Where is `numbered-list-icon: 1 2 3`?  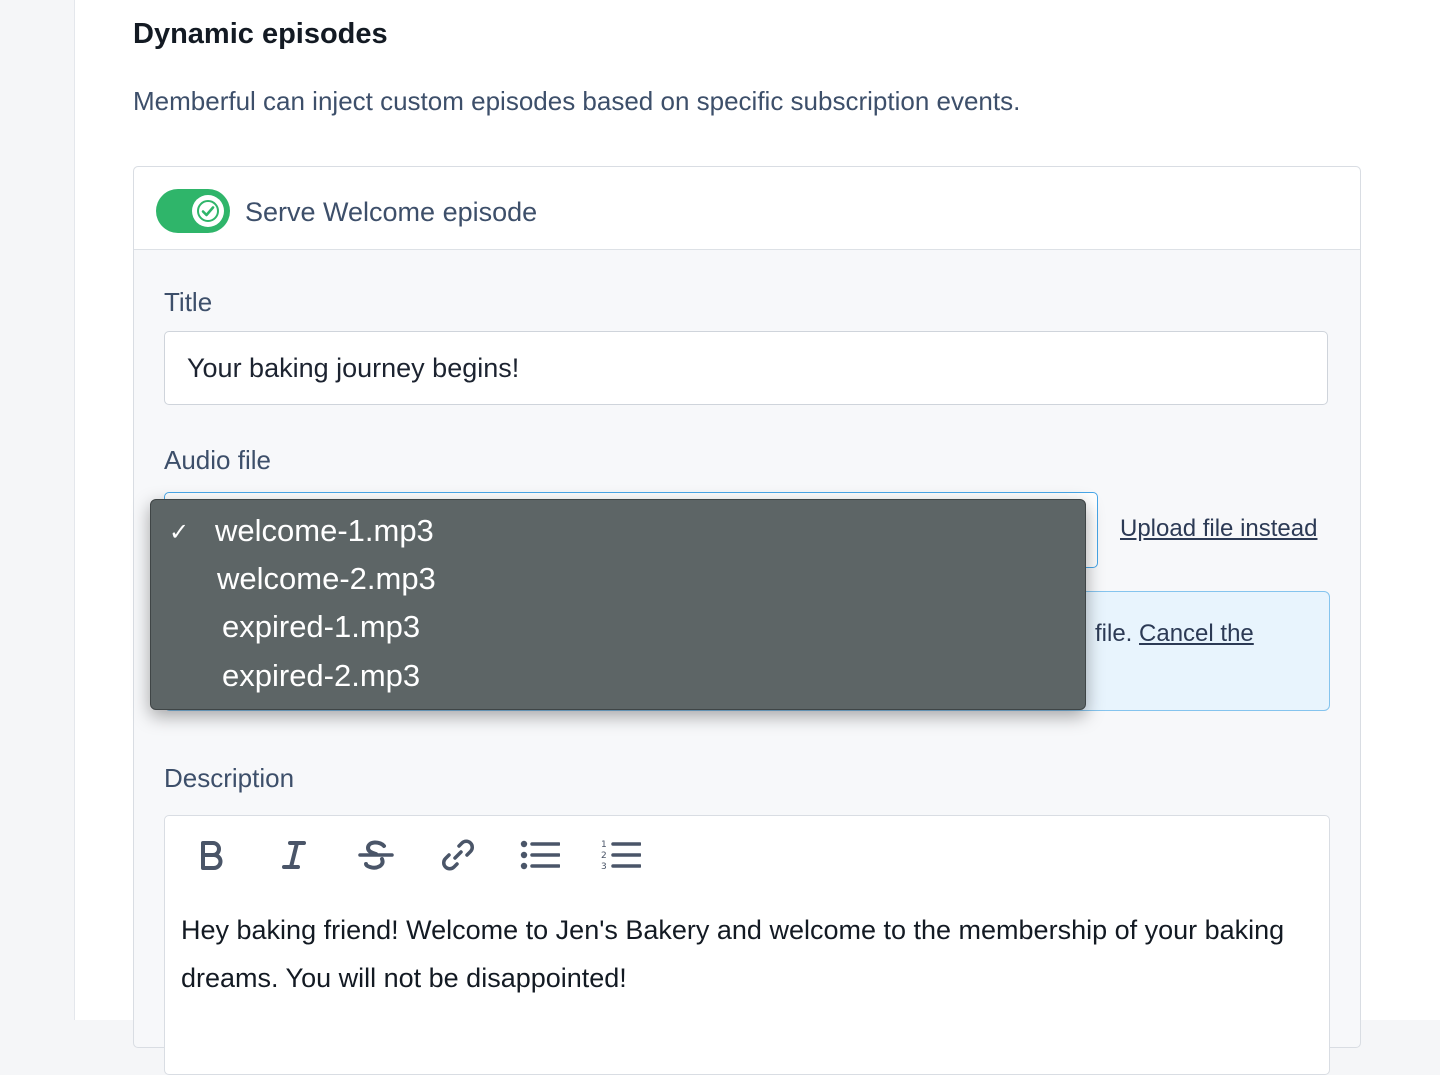 numbered-list-icon: 1 2 3 is located at coordinates (621, 856).